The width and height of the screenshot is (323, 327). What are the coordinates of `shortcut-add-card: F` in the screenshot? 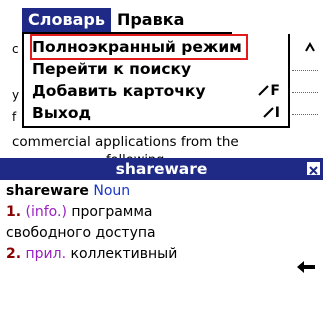 It's located at (269, 91).